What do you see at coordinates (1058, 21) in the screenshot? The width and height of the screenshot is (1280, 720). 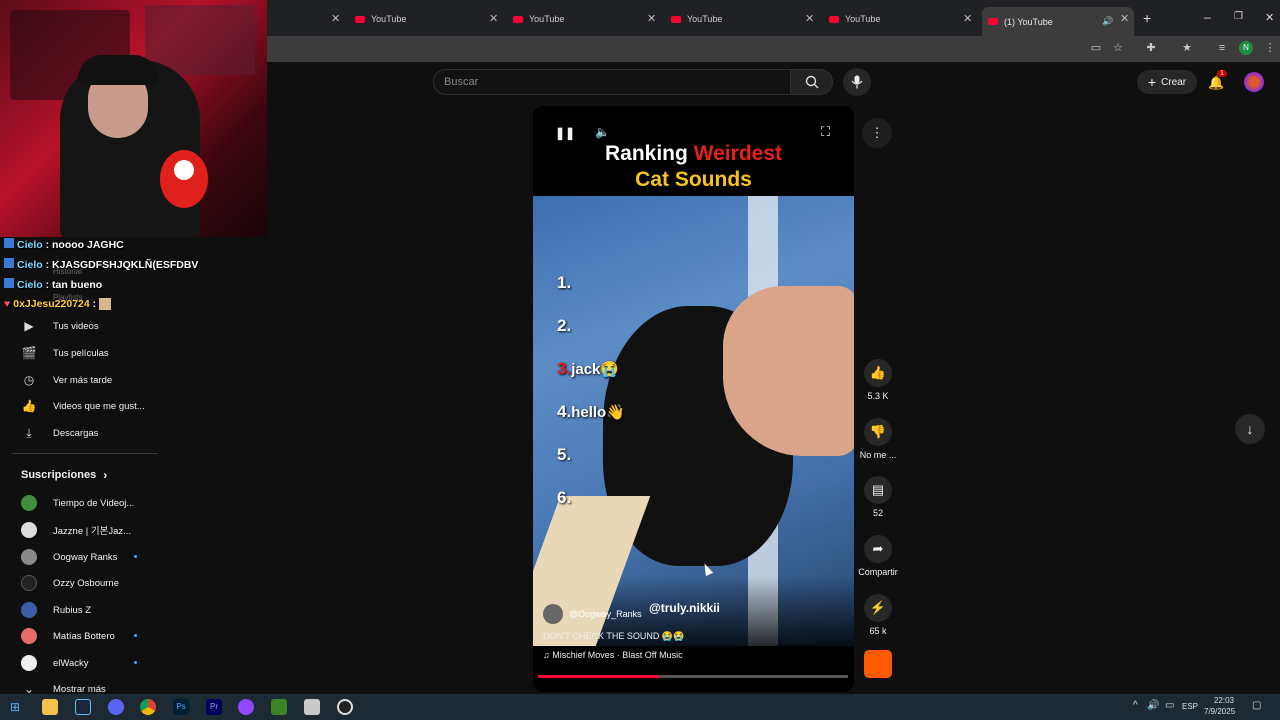 I see `browser-tab-active: (1) YouTube 🔊` at bounding box center [1058, 21].